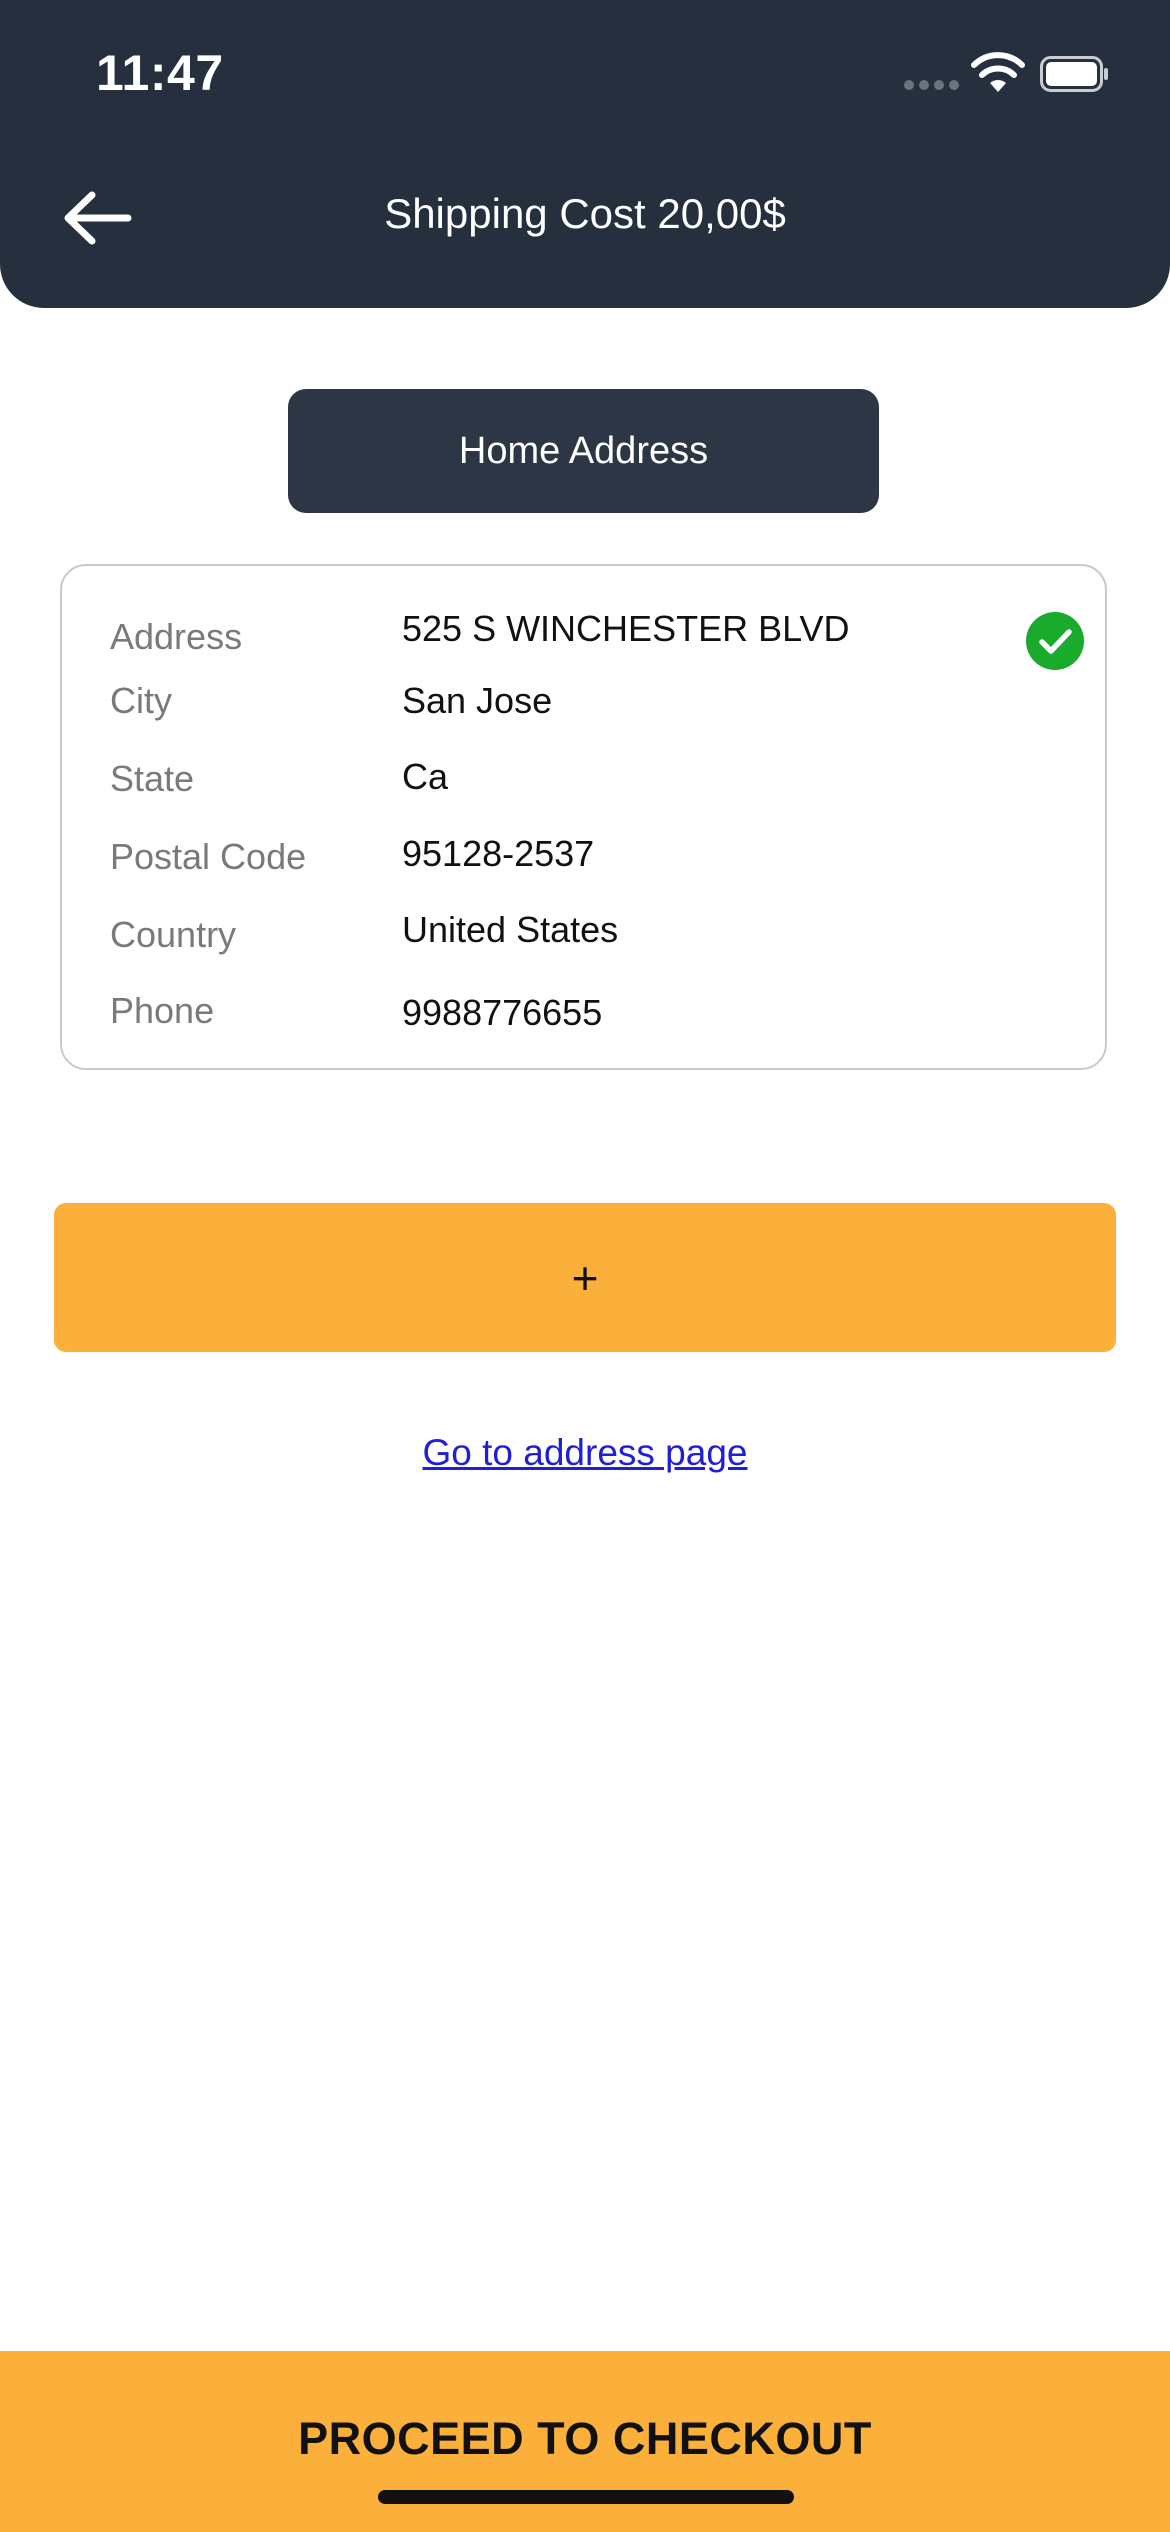  Describe the element at coordinates (162, 1010) in the screenshot. I see `phone-label: Phone` at that location.